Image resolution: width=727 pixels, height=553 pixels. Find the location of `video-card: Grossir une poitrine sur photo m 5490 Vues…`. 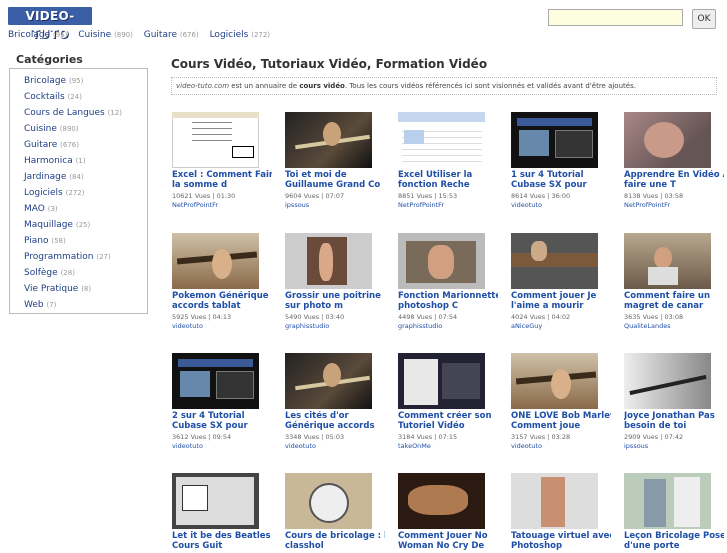

video-card: Grossir une poitrine sur photo m 5490 Vues… is located at coordinates (335, 282).